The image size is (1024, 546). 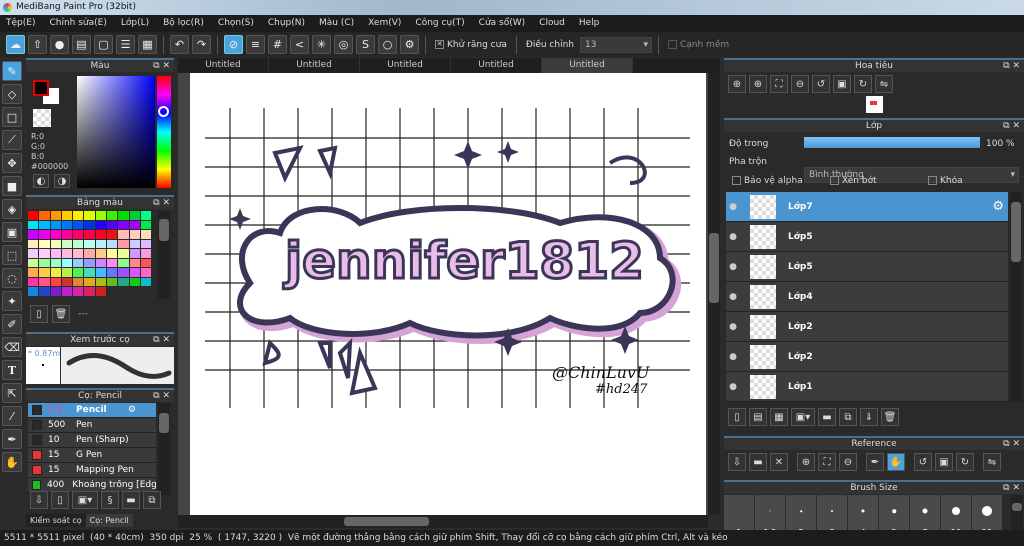 What do you see at coordinates (405, 65) in the screenshot?
I see `tab-untitled-3: Untitled` at bounding box center [405, 65].